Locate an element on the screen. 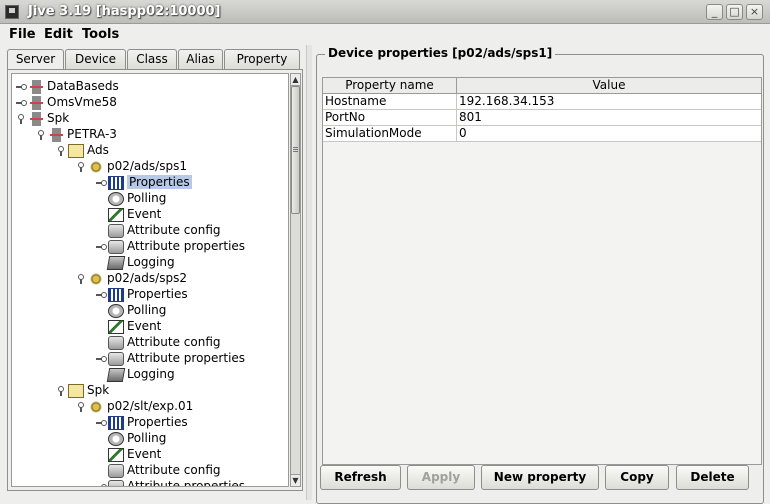  tree-node: Ads is located at coordinates (82, 150).